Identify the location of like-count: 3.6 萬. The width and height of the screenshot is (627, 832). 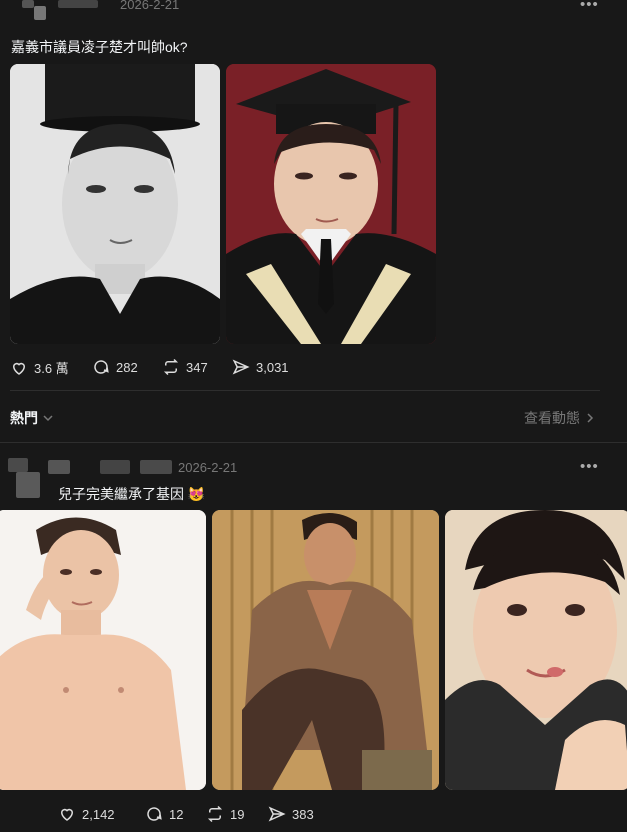
(51, 368).